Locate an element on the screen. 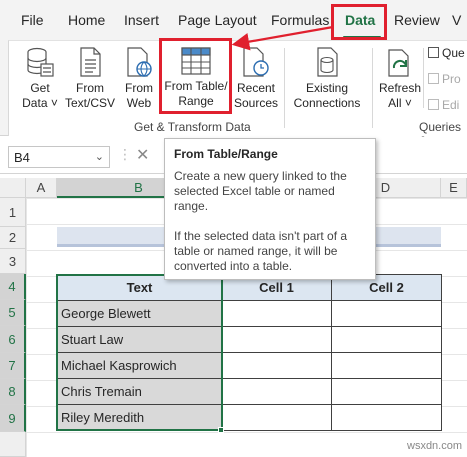 The image size is (467, 457). tooltip-title: From Table/Range is located at coordinates (226, 154).